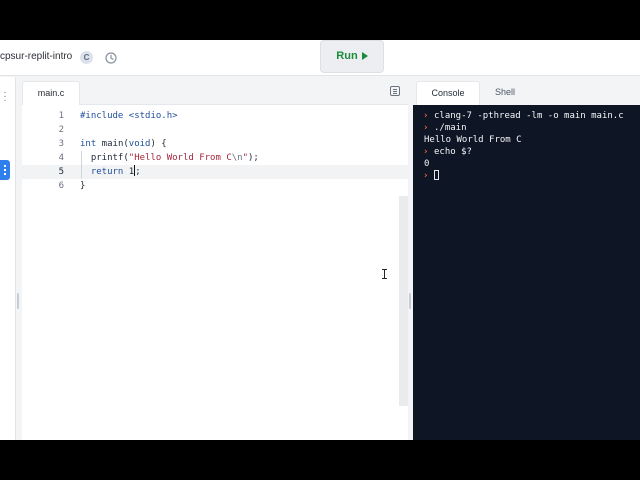  I want to click on console-command: clang-7 -pthread -lm -o main main.c, so click(529, 116).